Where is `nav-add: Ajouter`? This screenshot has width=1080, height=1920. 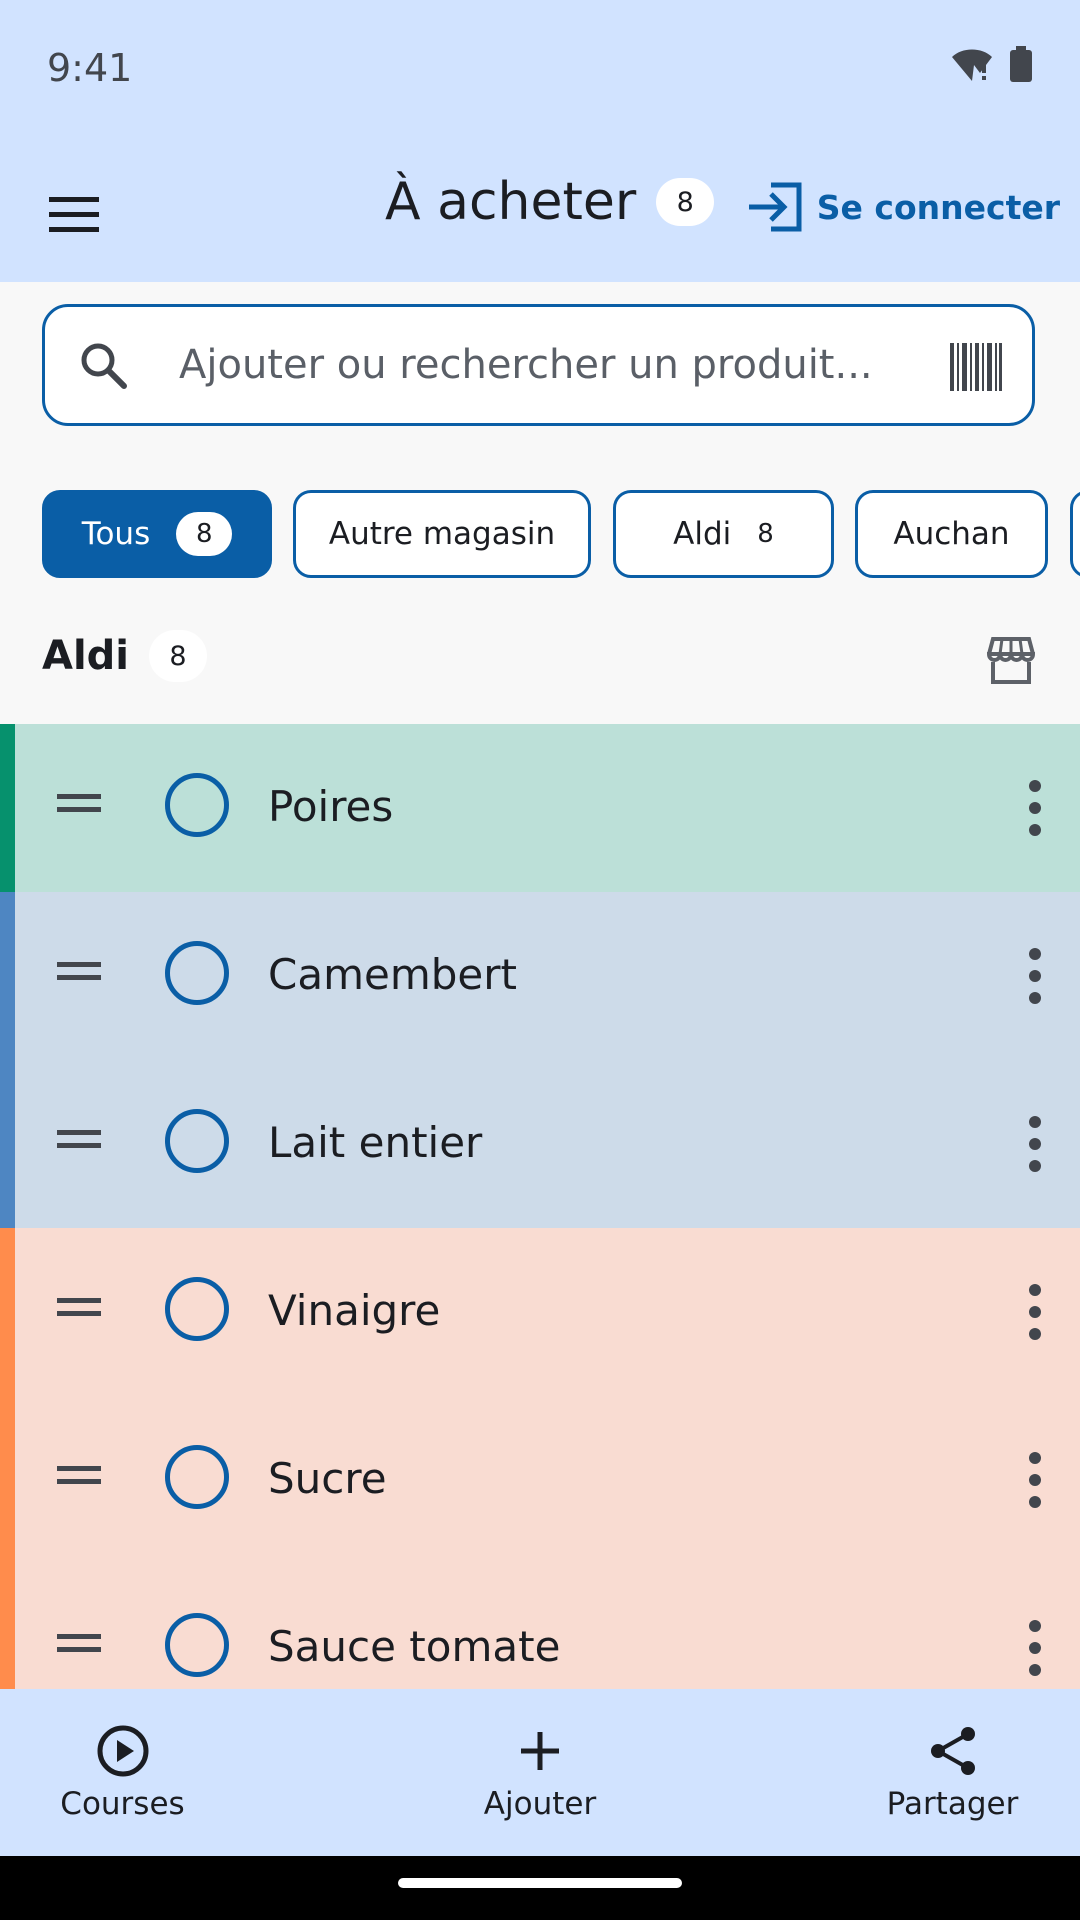
nav-add: Ajouter is located at coordinates (540, 1772).